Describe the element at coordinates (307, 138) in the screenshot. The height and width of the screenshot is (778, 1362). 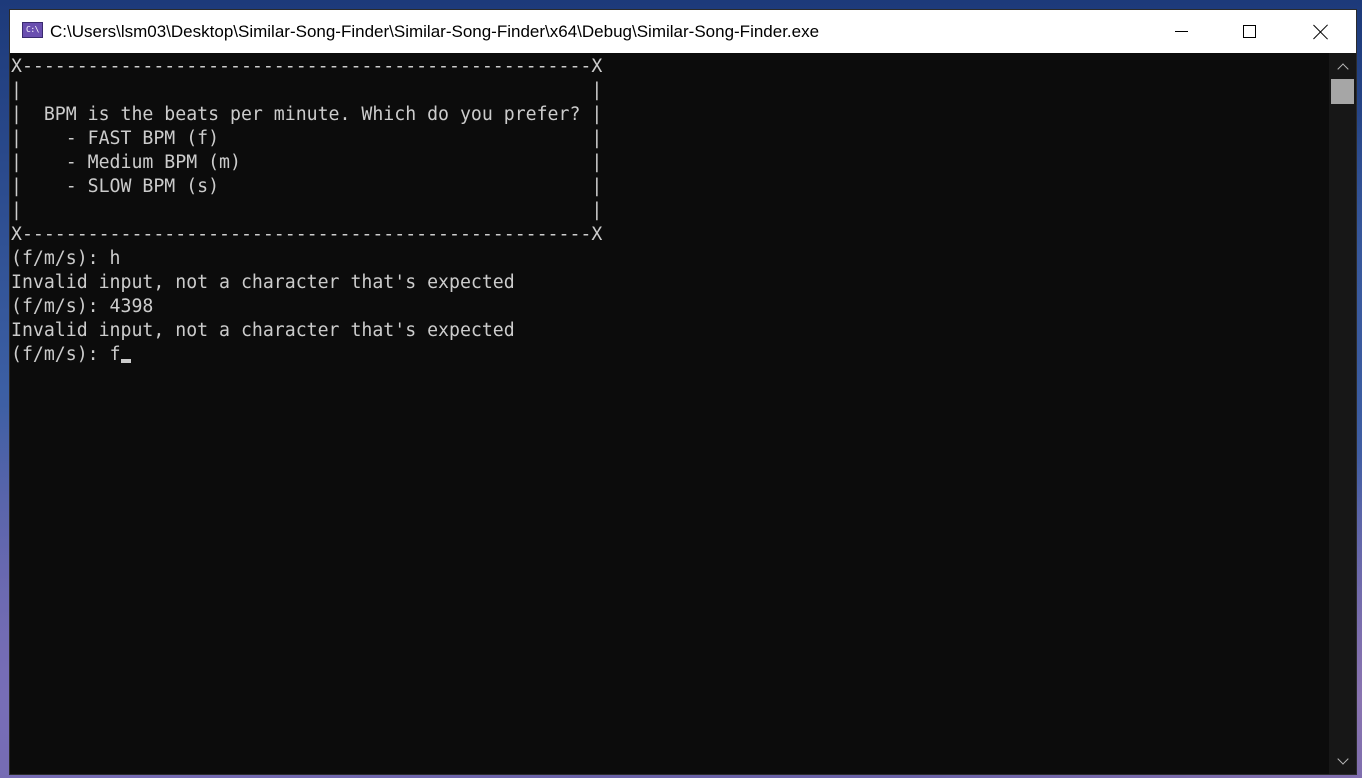
I see `console-line: | - FAST BPM (f) |` at that location.